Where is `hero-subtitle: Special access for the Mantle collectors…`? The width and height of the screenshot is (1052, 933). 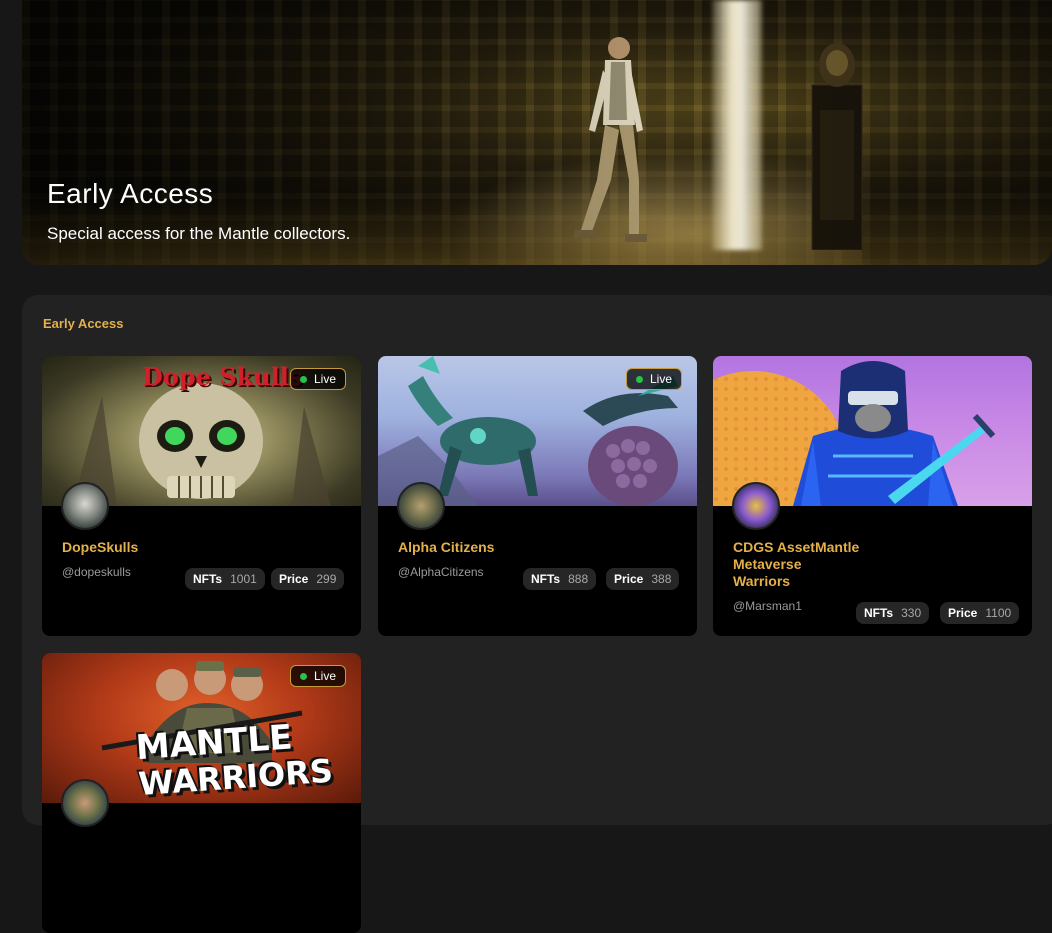 hero-subtitle: Special access for the Mantle collectors… is located at coordinates (199, 233).